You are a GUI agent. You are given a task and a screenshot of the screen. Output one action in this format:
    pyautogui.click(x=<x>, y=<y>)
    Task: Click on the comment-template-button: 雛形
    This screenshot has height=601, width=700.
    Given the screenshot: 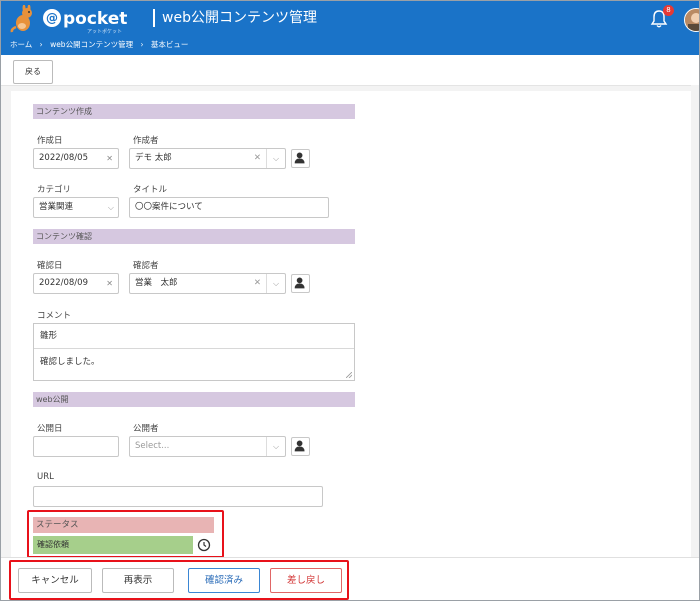 What is the action you would take?
    pyautogui.click(x=194, y=336)
    